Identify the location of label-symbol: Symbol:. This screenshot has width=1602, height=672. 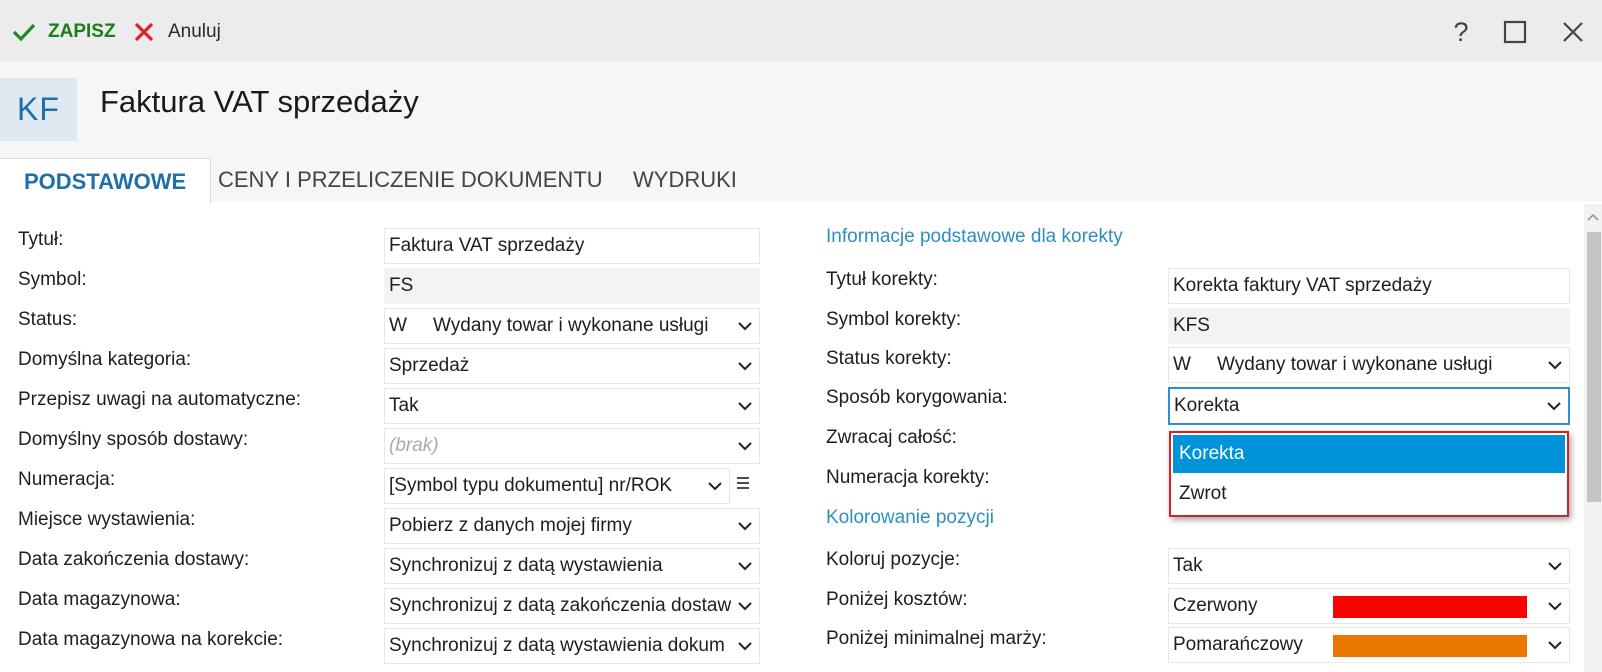
(52, 279).